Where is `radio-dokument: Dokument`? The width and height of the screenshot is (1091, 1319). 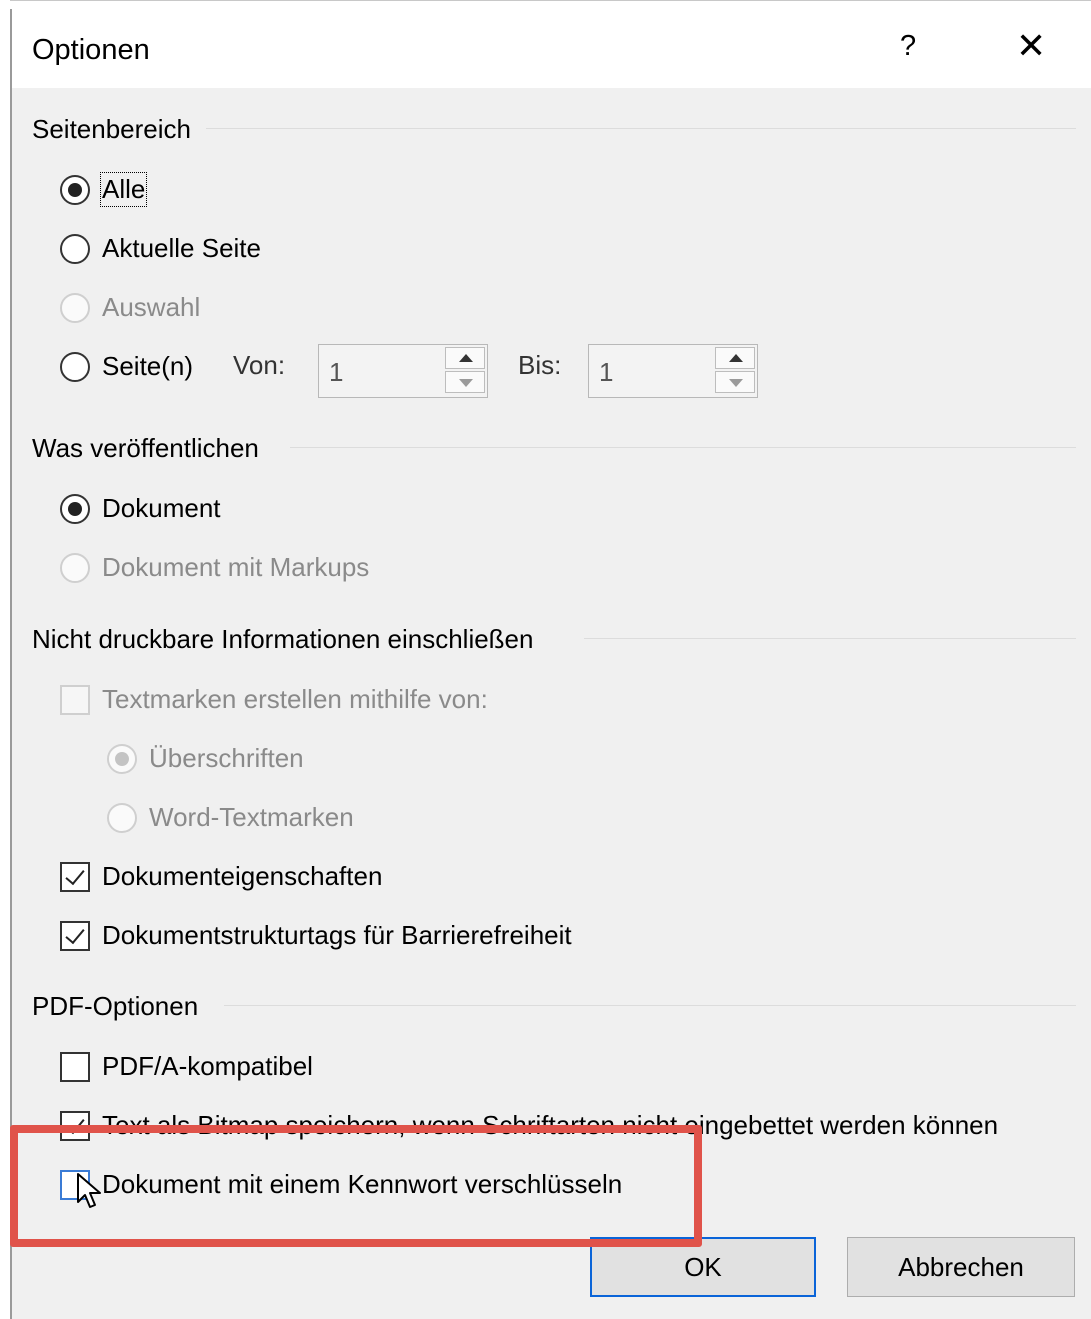 radio-dokument: Dokument is located at coordinates (140, 508).